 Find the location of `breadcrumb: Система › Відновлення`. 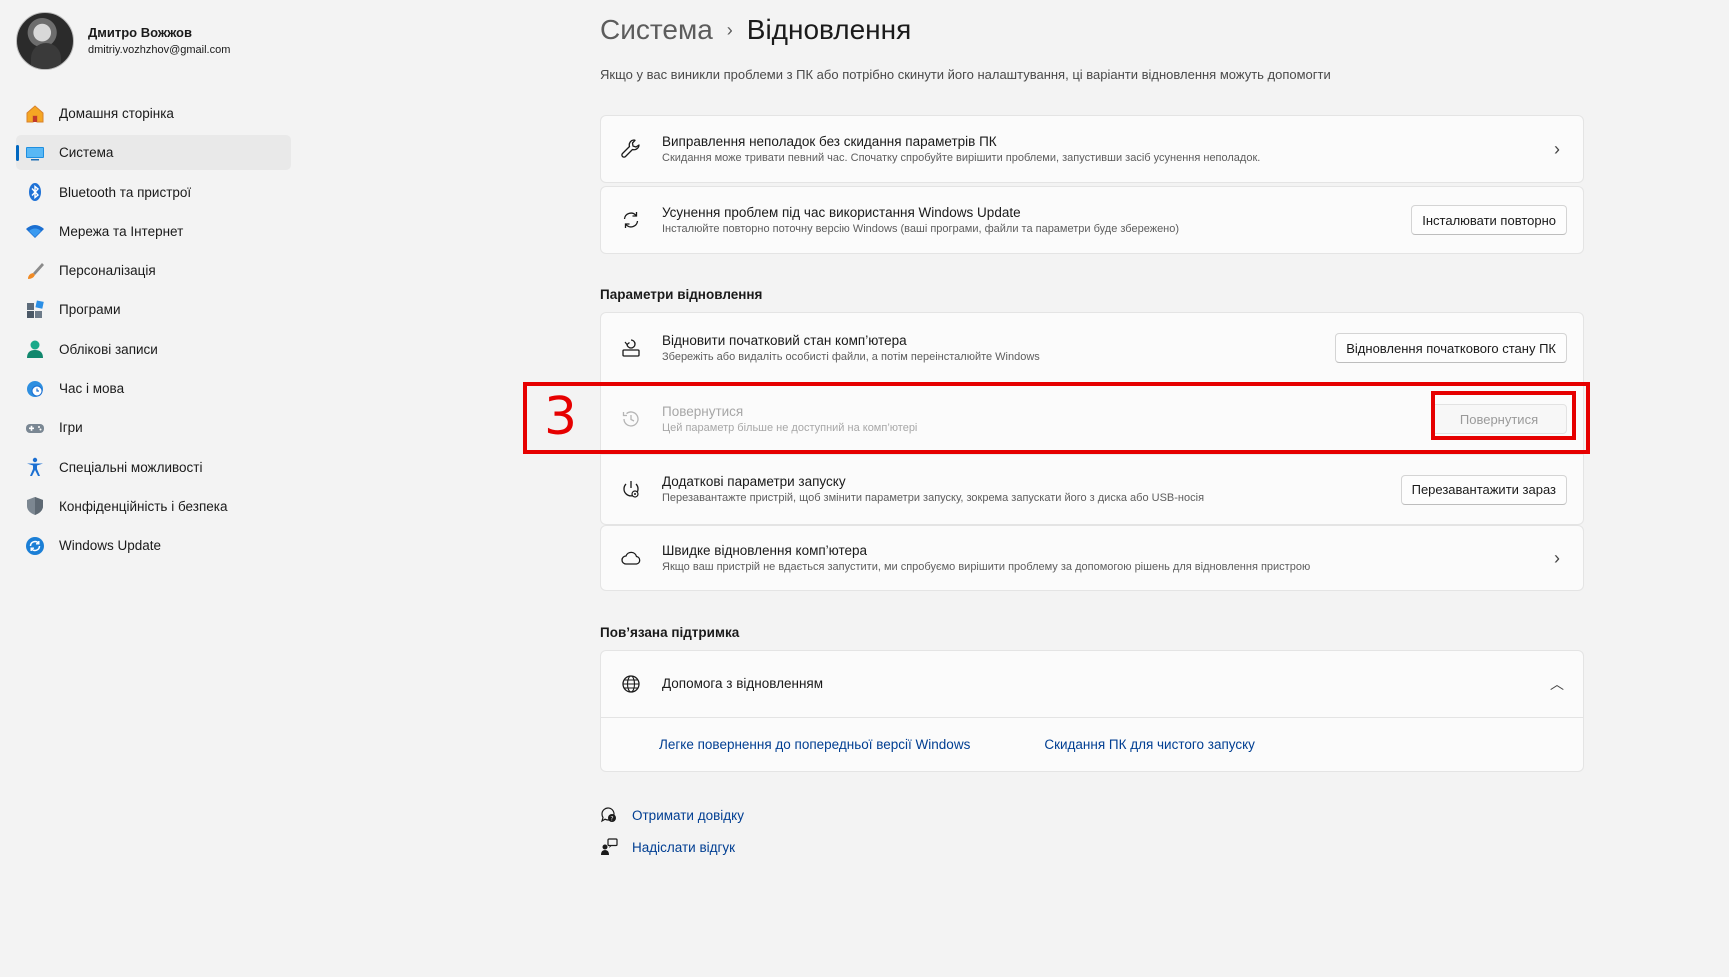

breadcrumb: Система › Відновлення is located at coordinates (755, 30).